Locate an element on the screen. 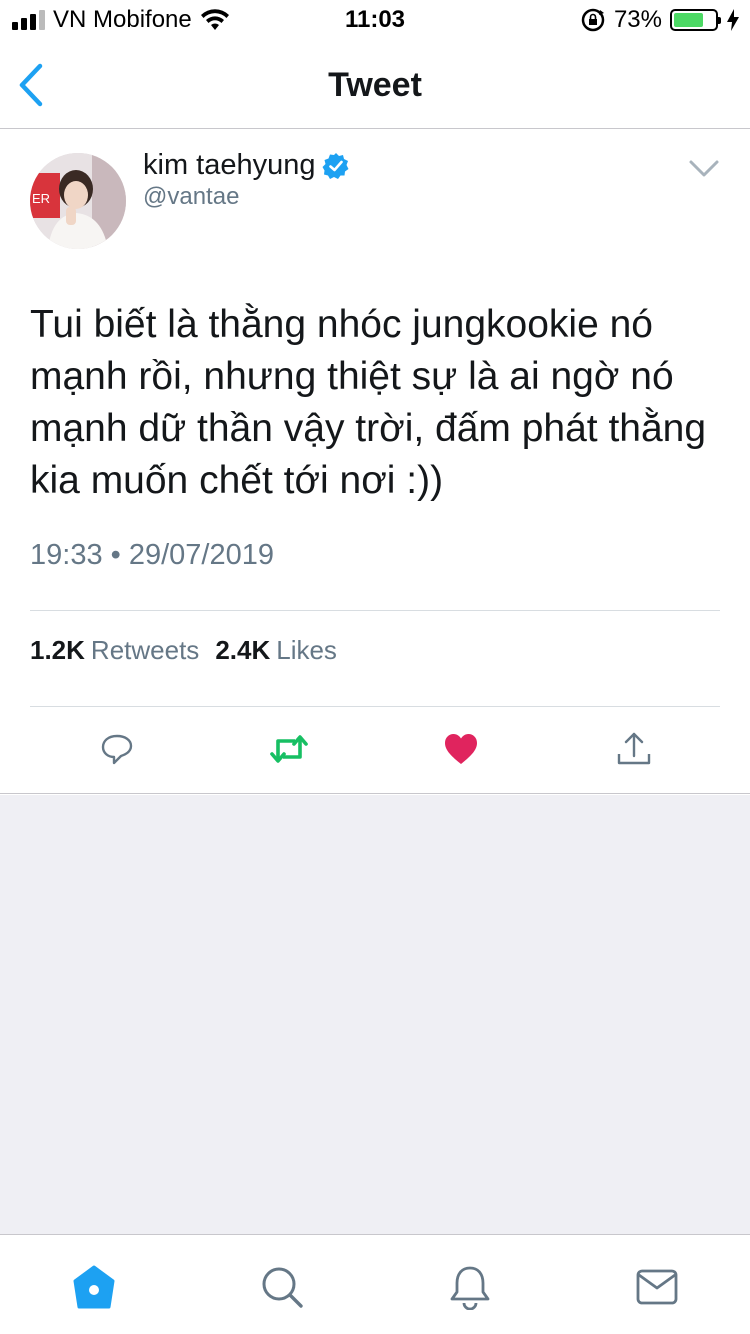 The height and width of the screenshot is (1334, 750). nav-header: Tweet is located at coordinates (375, 84).